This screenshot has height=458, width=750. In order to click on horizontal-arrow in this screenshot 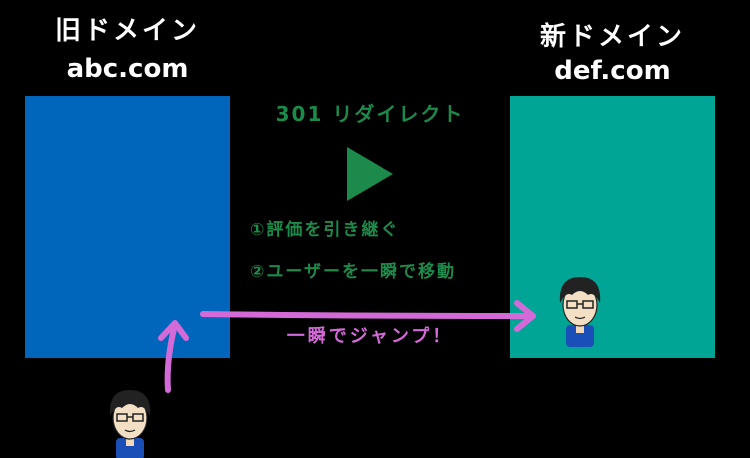, I will do `click(366, 315)`.